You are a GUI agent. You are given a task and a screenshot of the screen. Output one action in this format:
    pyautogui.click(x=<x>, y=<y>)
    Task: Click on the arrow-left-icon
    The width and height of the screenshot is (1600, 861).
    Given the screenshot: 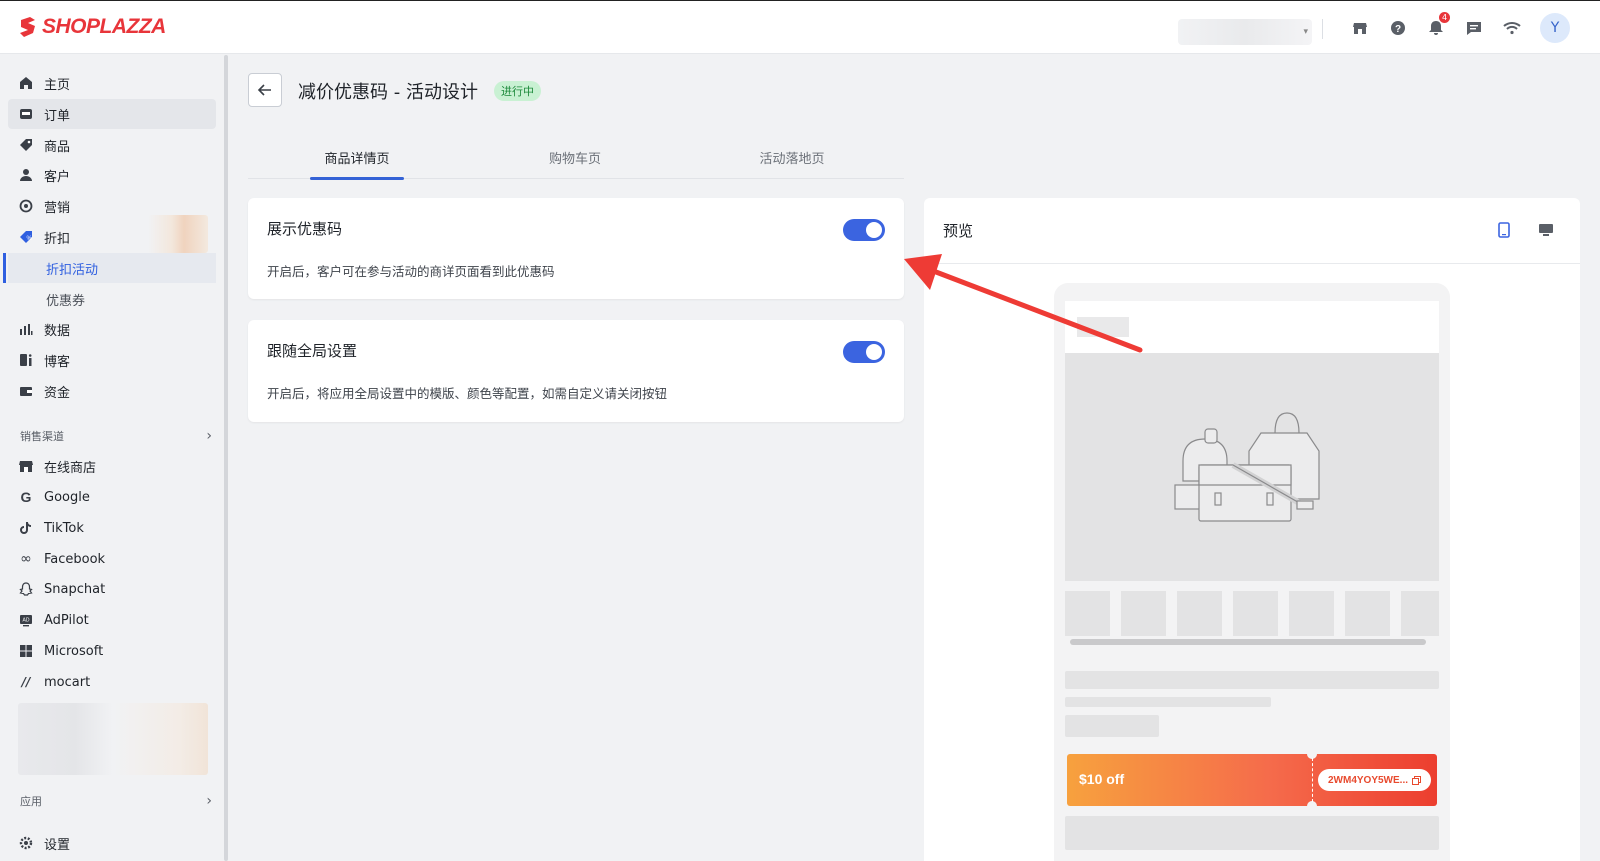 What is the action you would take?
    pyautogui.click(x=264, y=90)
    